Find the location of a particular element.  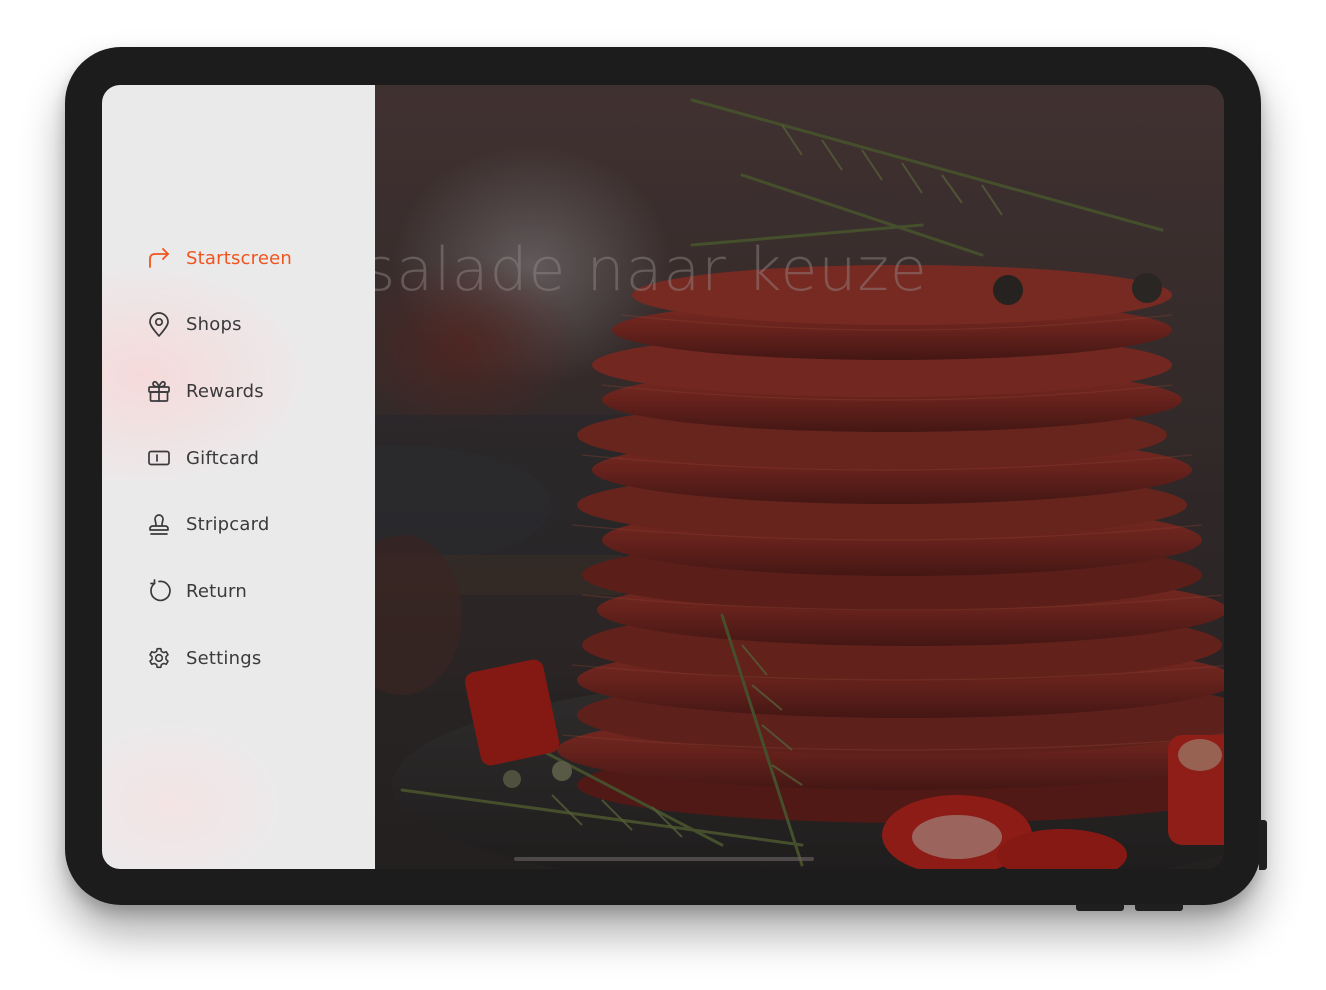

gift-icon is located at coordinates (159, 391).